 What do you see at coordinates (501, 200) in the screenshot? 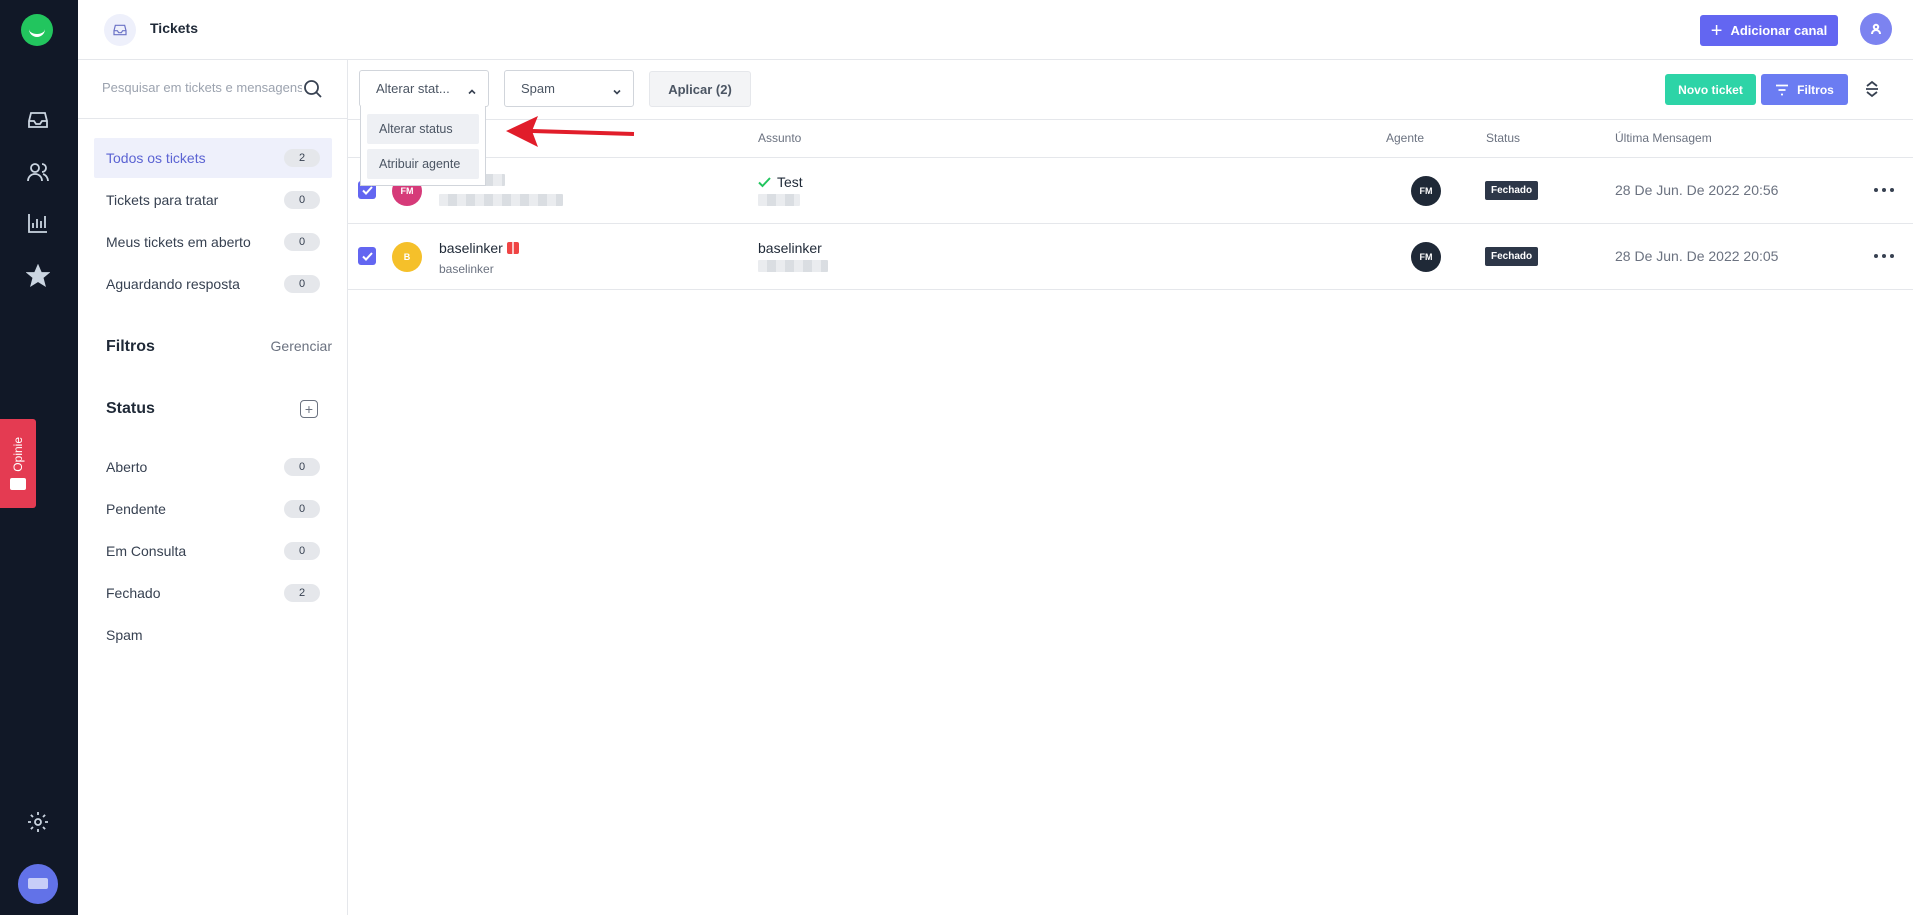
I see `redacted-email` at bounding box center [501, 200].